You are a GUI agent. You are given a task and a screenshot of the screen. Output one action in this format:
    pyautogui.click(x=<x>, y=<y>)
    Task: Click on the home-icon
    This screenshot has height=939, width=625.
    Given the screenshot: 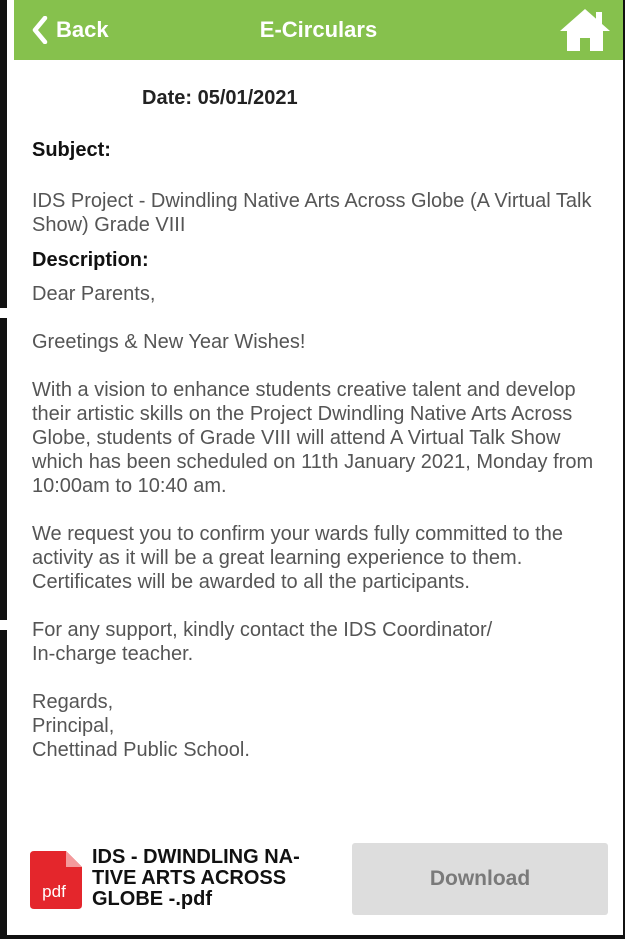 What is the action you would take?
    pyautogui.click(x=585, y=30)
    